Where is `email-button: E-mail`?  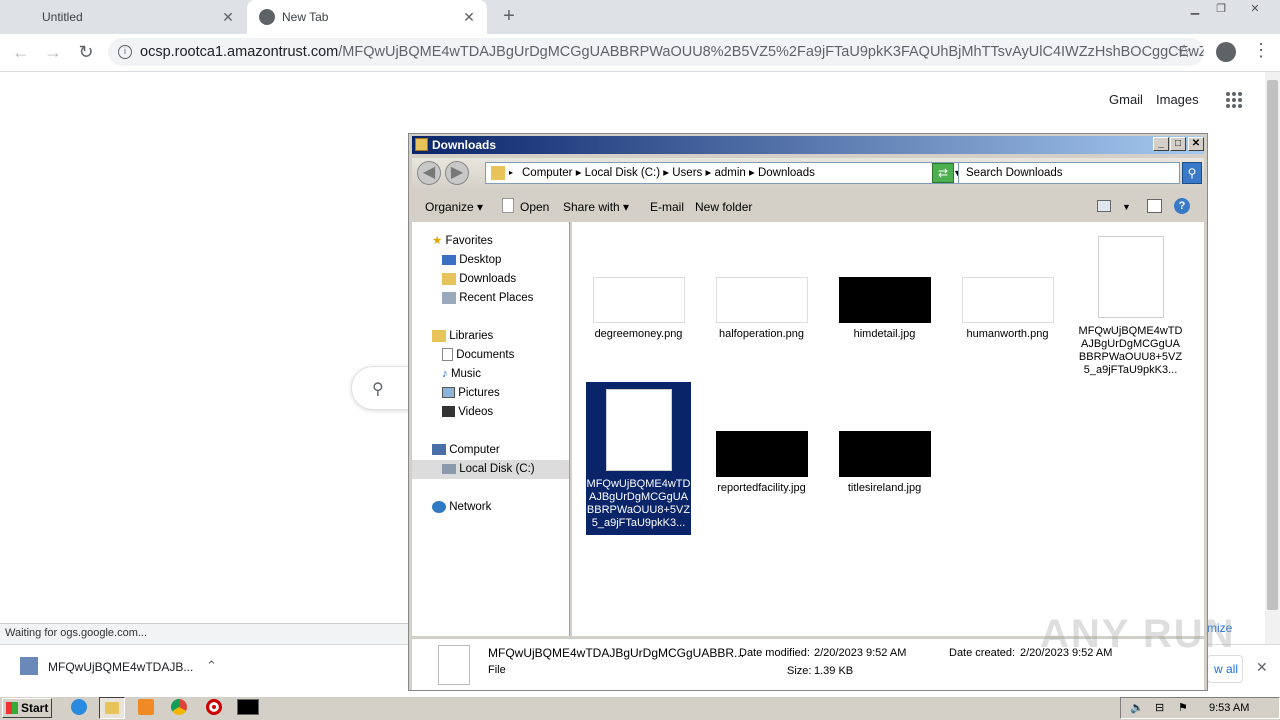 email-button: E-mail is located at coordinates (667, 207).